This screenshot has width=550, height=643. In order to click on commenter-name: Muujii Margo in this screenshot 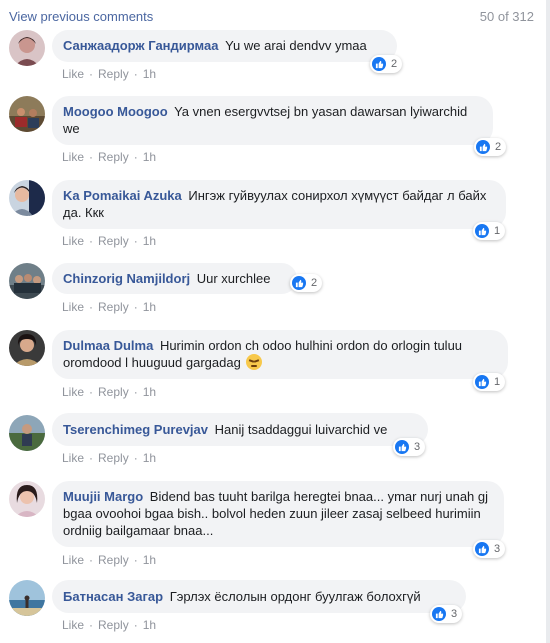, I will do `click(103, 496)`.